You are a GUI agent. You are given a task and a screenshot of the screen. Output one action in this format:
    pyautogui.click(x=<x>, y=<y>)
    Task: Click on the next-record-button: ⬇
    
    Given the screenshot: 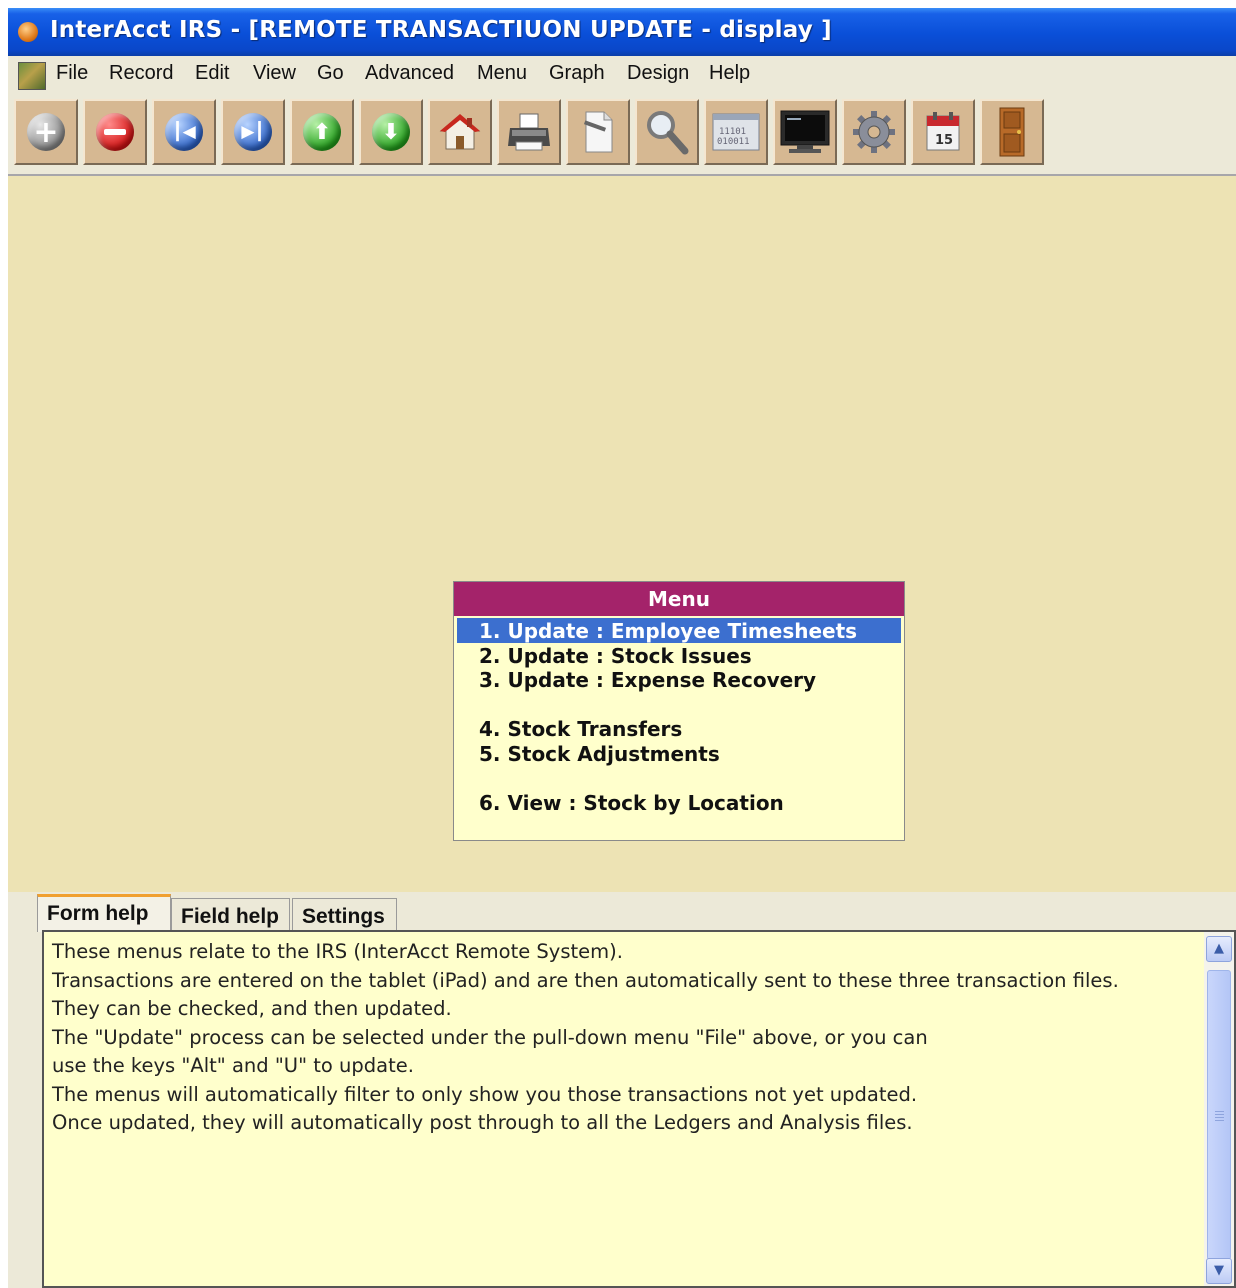 What is the action you would take?
    pyautogui.click(x=391, y=132)
    